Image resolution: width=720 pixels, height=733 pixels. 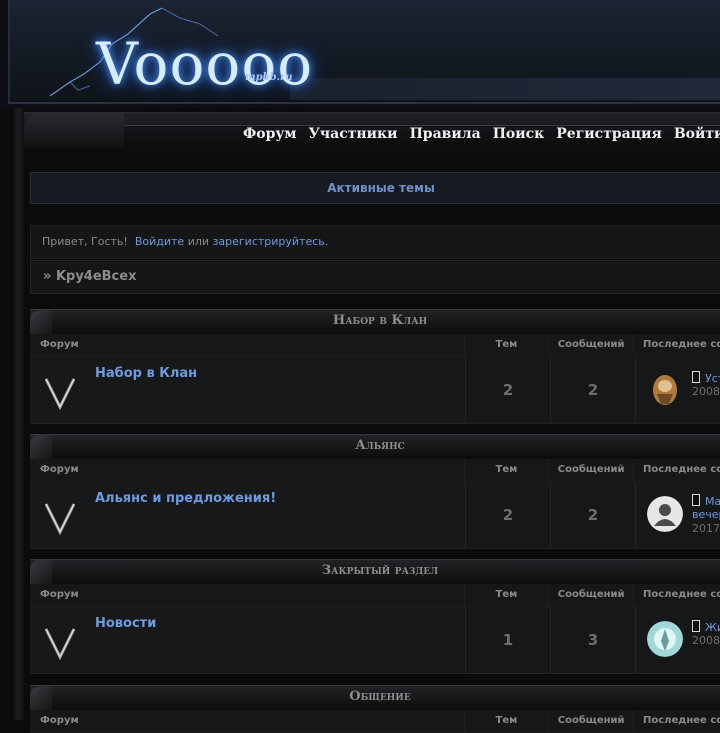 What do you see at coordinates (198, 241) in the screenshot?
I see `greeting-or: или` at bounding box center [198, 241].